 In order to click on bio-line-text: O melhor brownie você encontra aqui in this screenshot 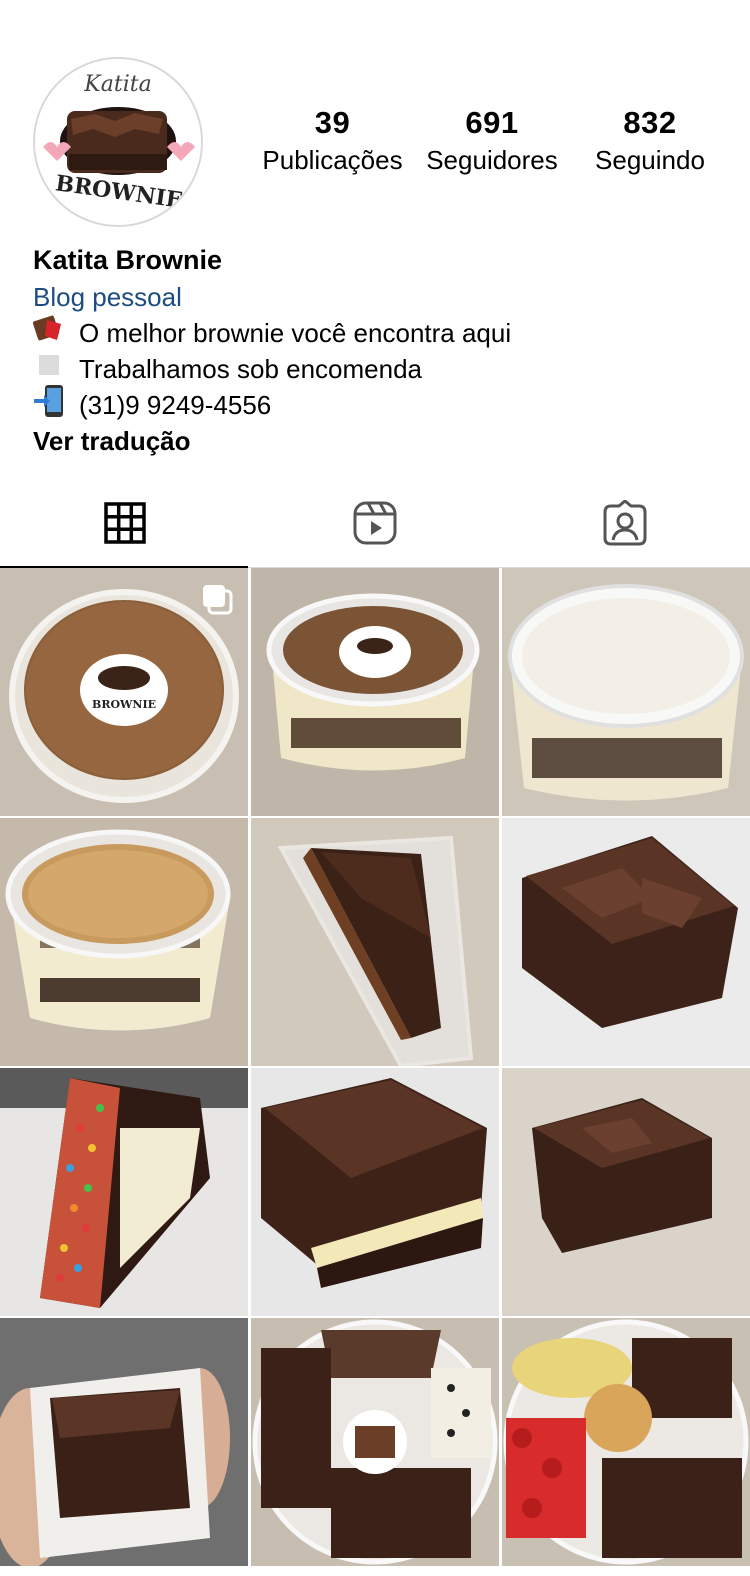, I will do `click(295, 333)`.